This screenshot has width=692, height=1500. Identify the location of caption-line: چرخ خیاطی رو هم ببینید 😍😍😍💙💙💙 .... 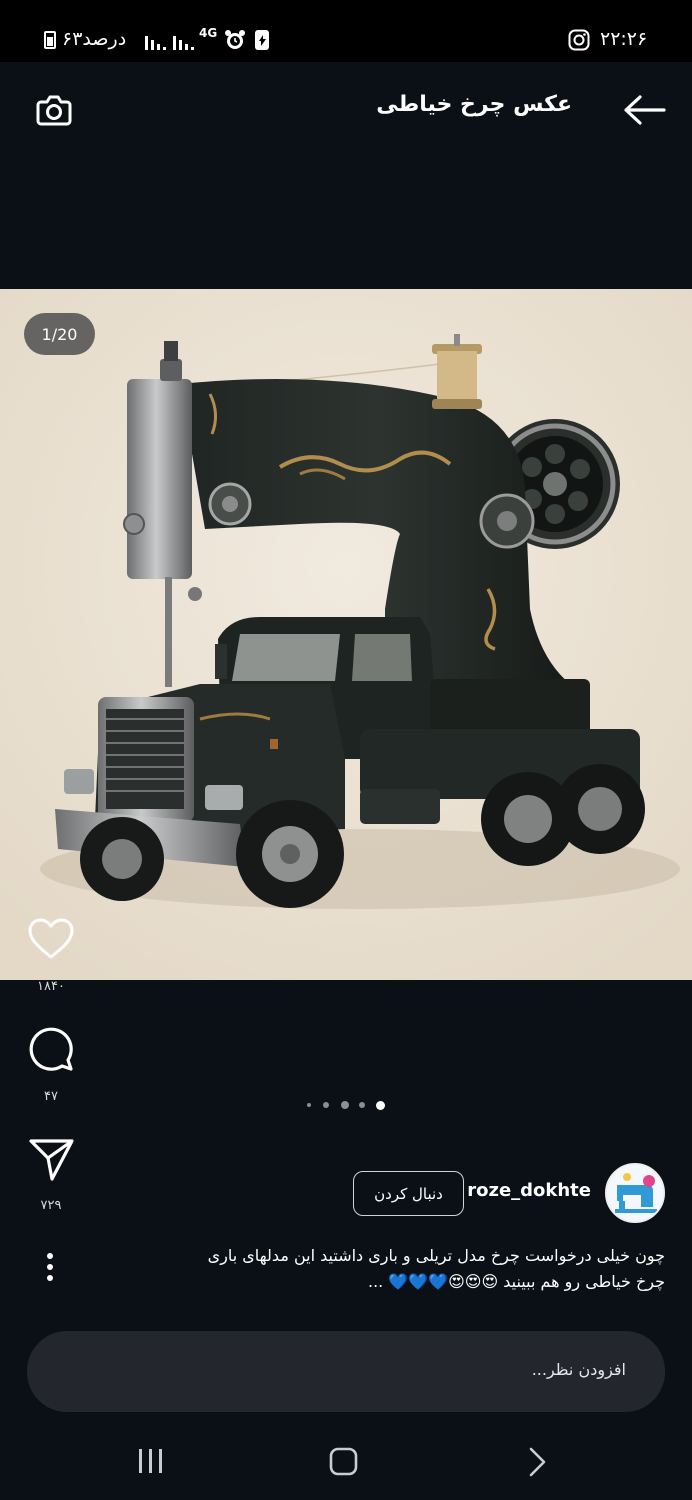
(516, 1281).